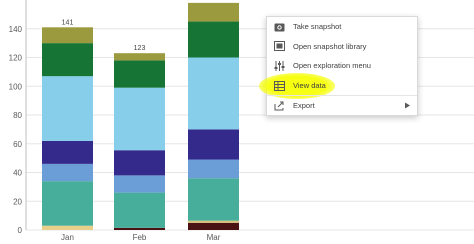 The image size is (474, 244). What do you see at coordinates (317, 27) in the screenshot?
I see `menu-item-label: Take snapshot` at bounding box center [317, 27].